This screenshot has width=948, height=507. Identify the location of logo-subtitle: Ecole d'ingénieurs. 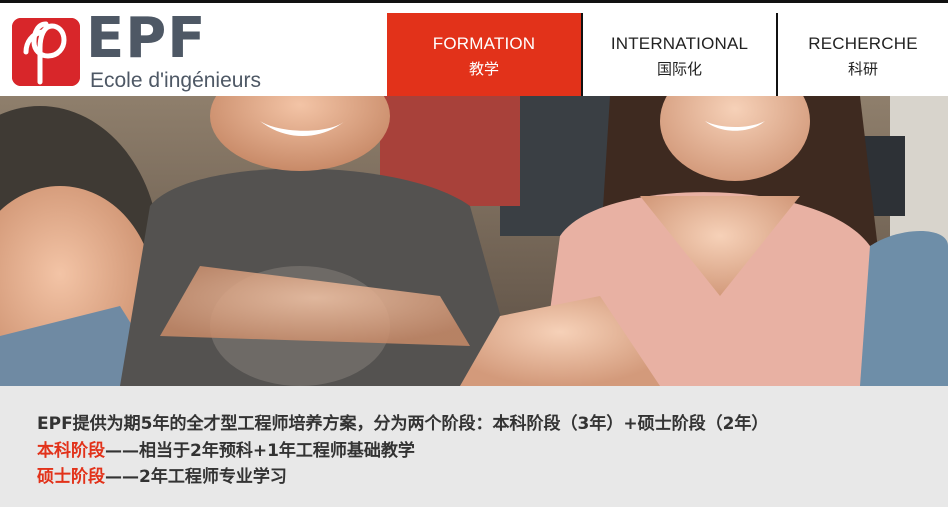
(175, 80).